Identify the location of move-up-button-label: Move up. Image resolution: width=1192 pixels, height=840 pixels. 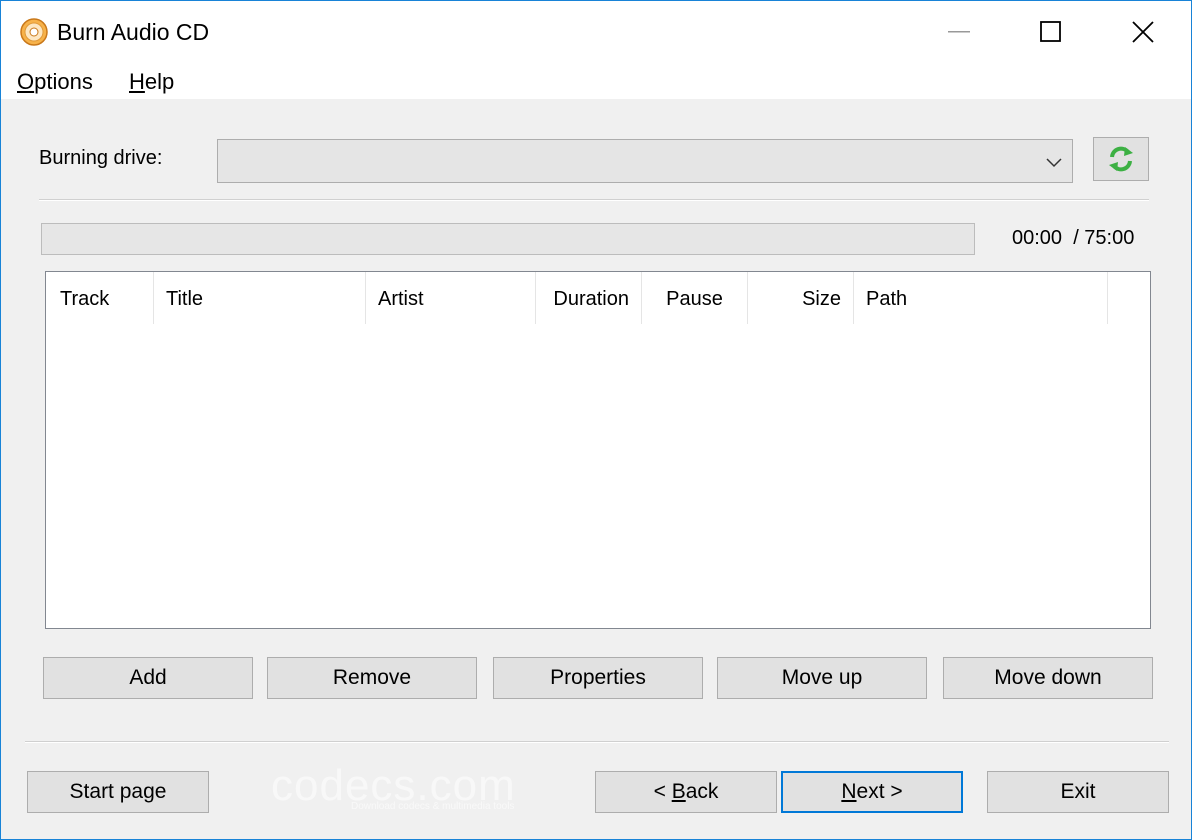
(822, 677).